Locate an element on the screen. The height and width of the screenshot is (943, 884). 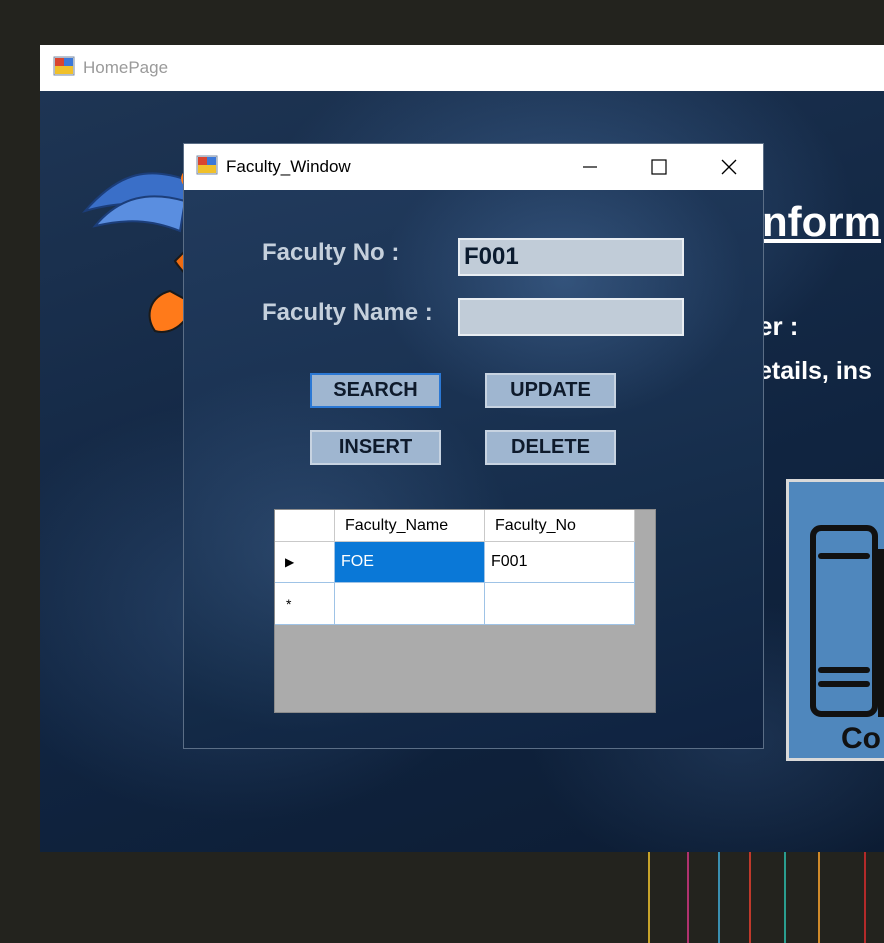
delete-button: DELETE is located at coordinates (550, 447).